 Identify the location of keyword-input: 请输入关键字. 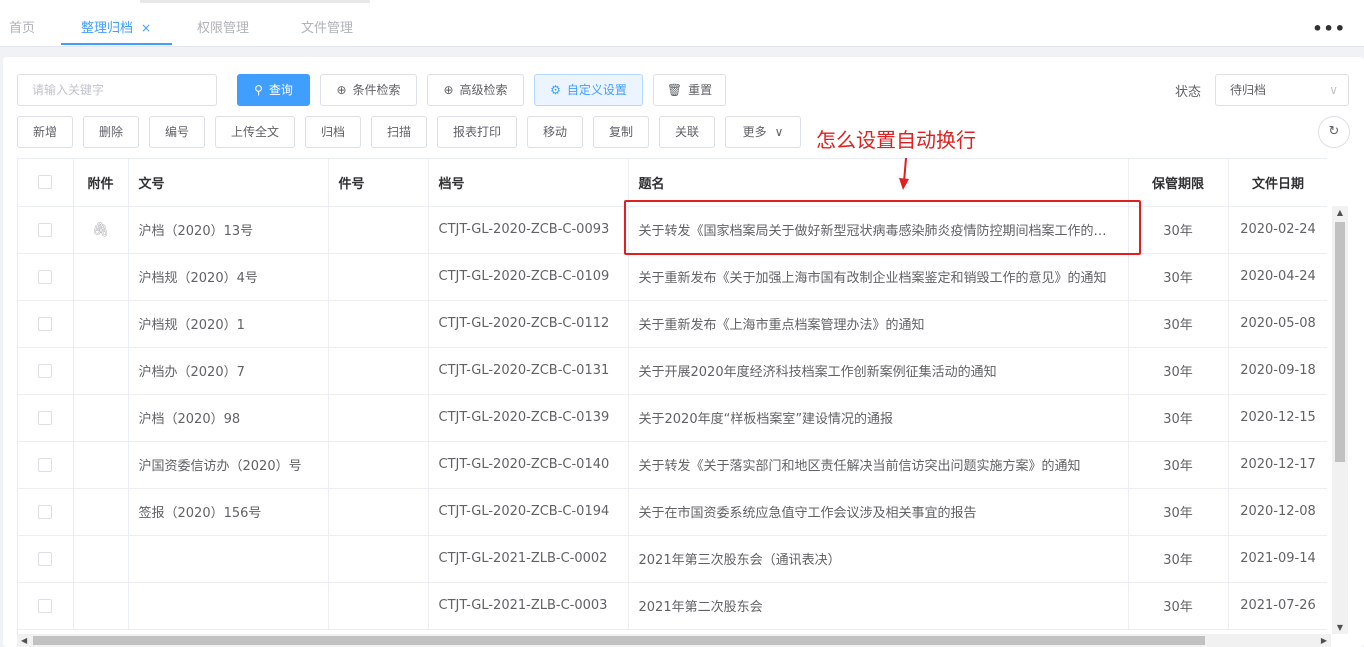
(117, 90).